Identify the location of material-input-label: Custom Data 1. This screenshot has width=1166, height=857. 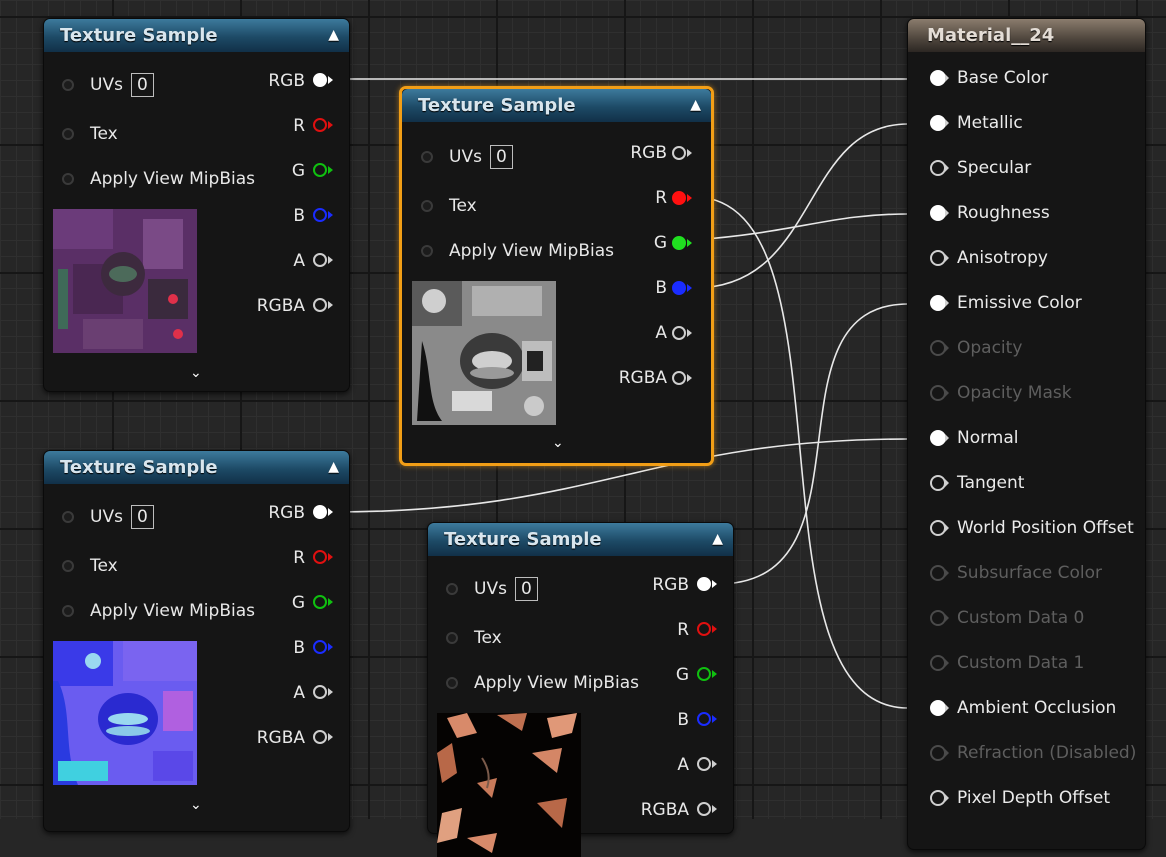
(1021, 663).